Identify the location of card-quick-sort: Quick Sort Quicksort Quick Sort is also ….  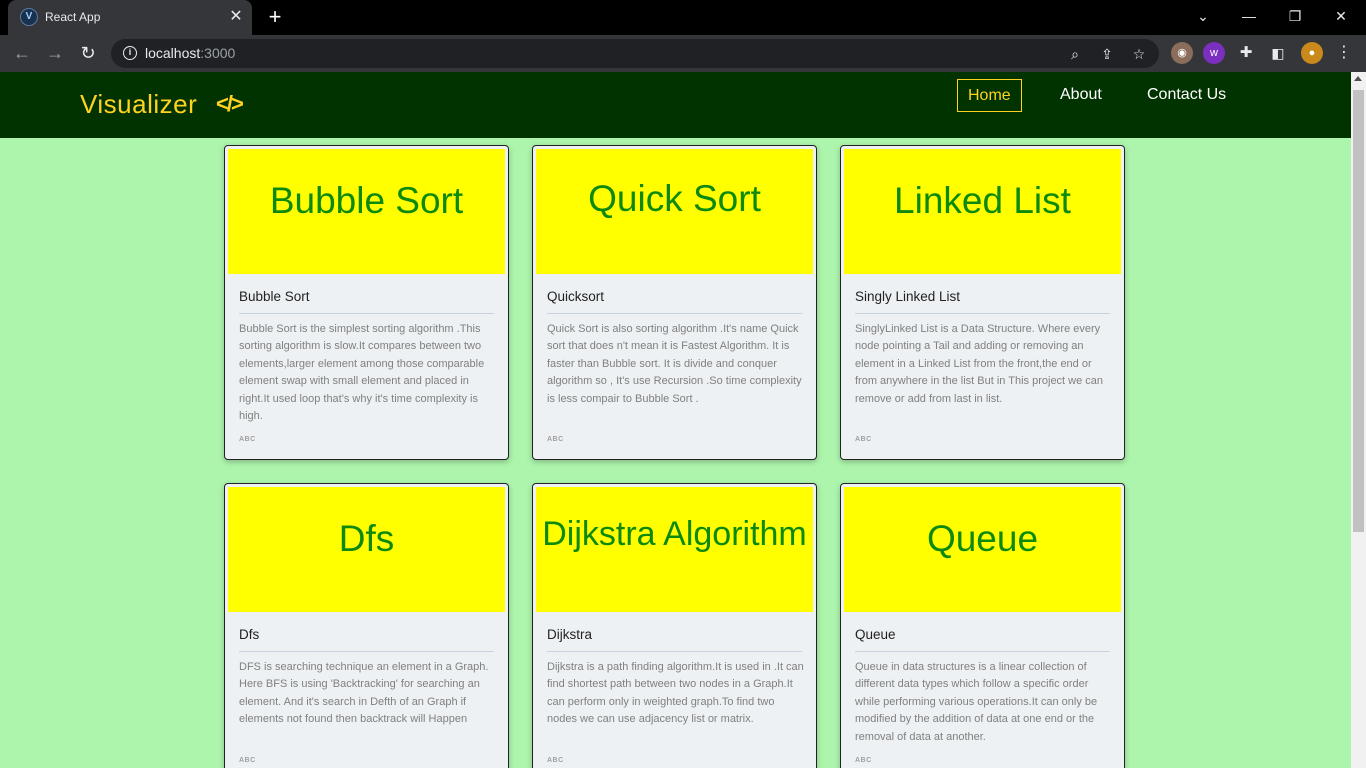
(674, 302).